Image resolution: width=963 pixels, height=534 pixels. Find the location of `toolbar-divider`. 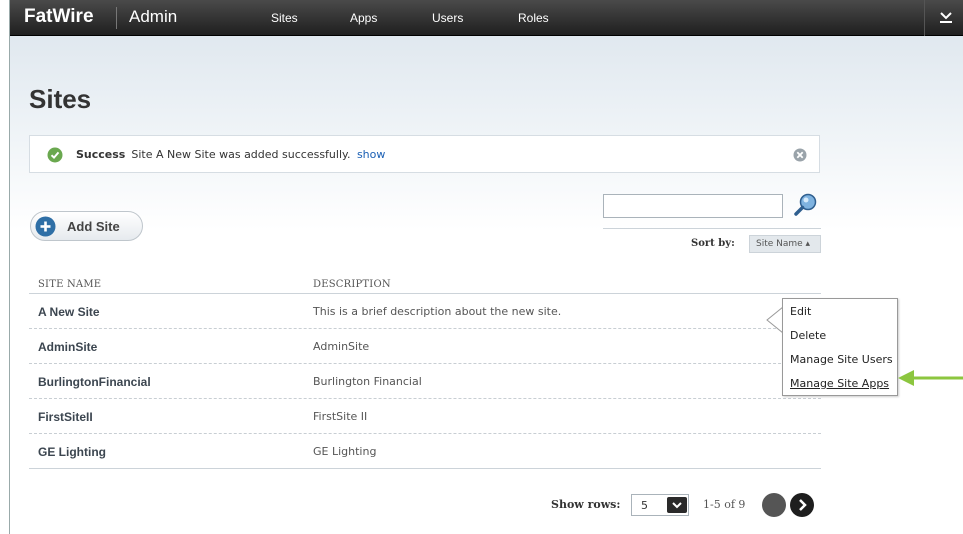

toolbar-divider is located at coordinates (712, 228).